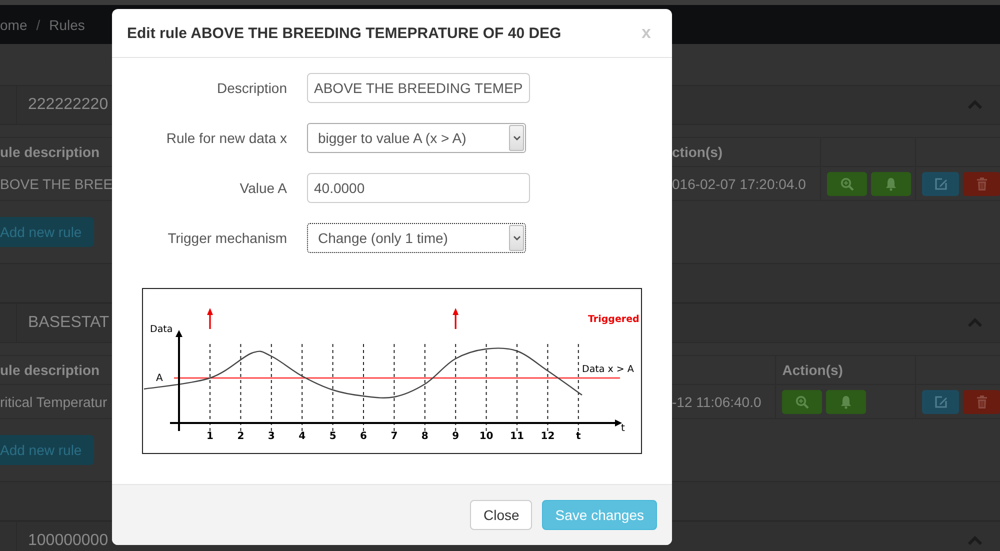  What do you see at coordinates (210, 436) in the screenshot?
I see `tick-label: 1` at bounding box center [210, 436].